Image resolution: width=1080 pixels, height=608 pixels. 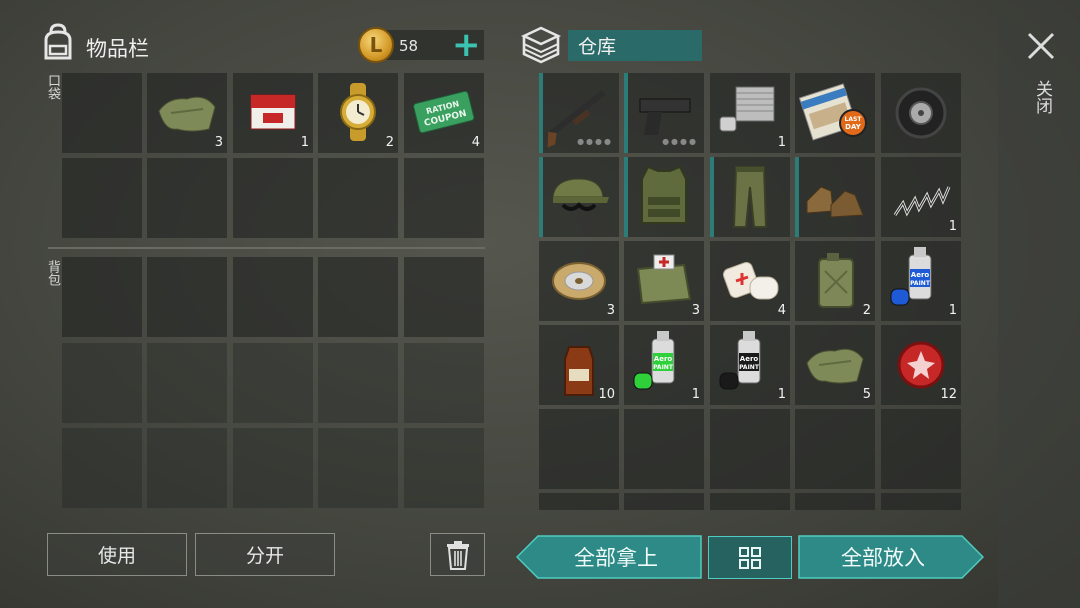 I want to click on put-all-button: 全部放入, so click(x=883, y=557).